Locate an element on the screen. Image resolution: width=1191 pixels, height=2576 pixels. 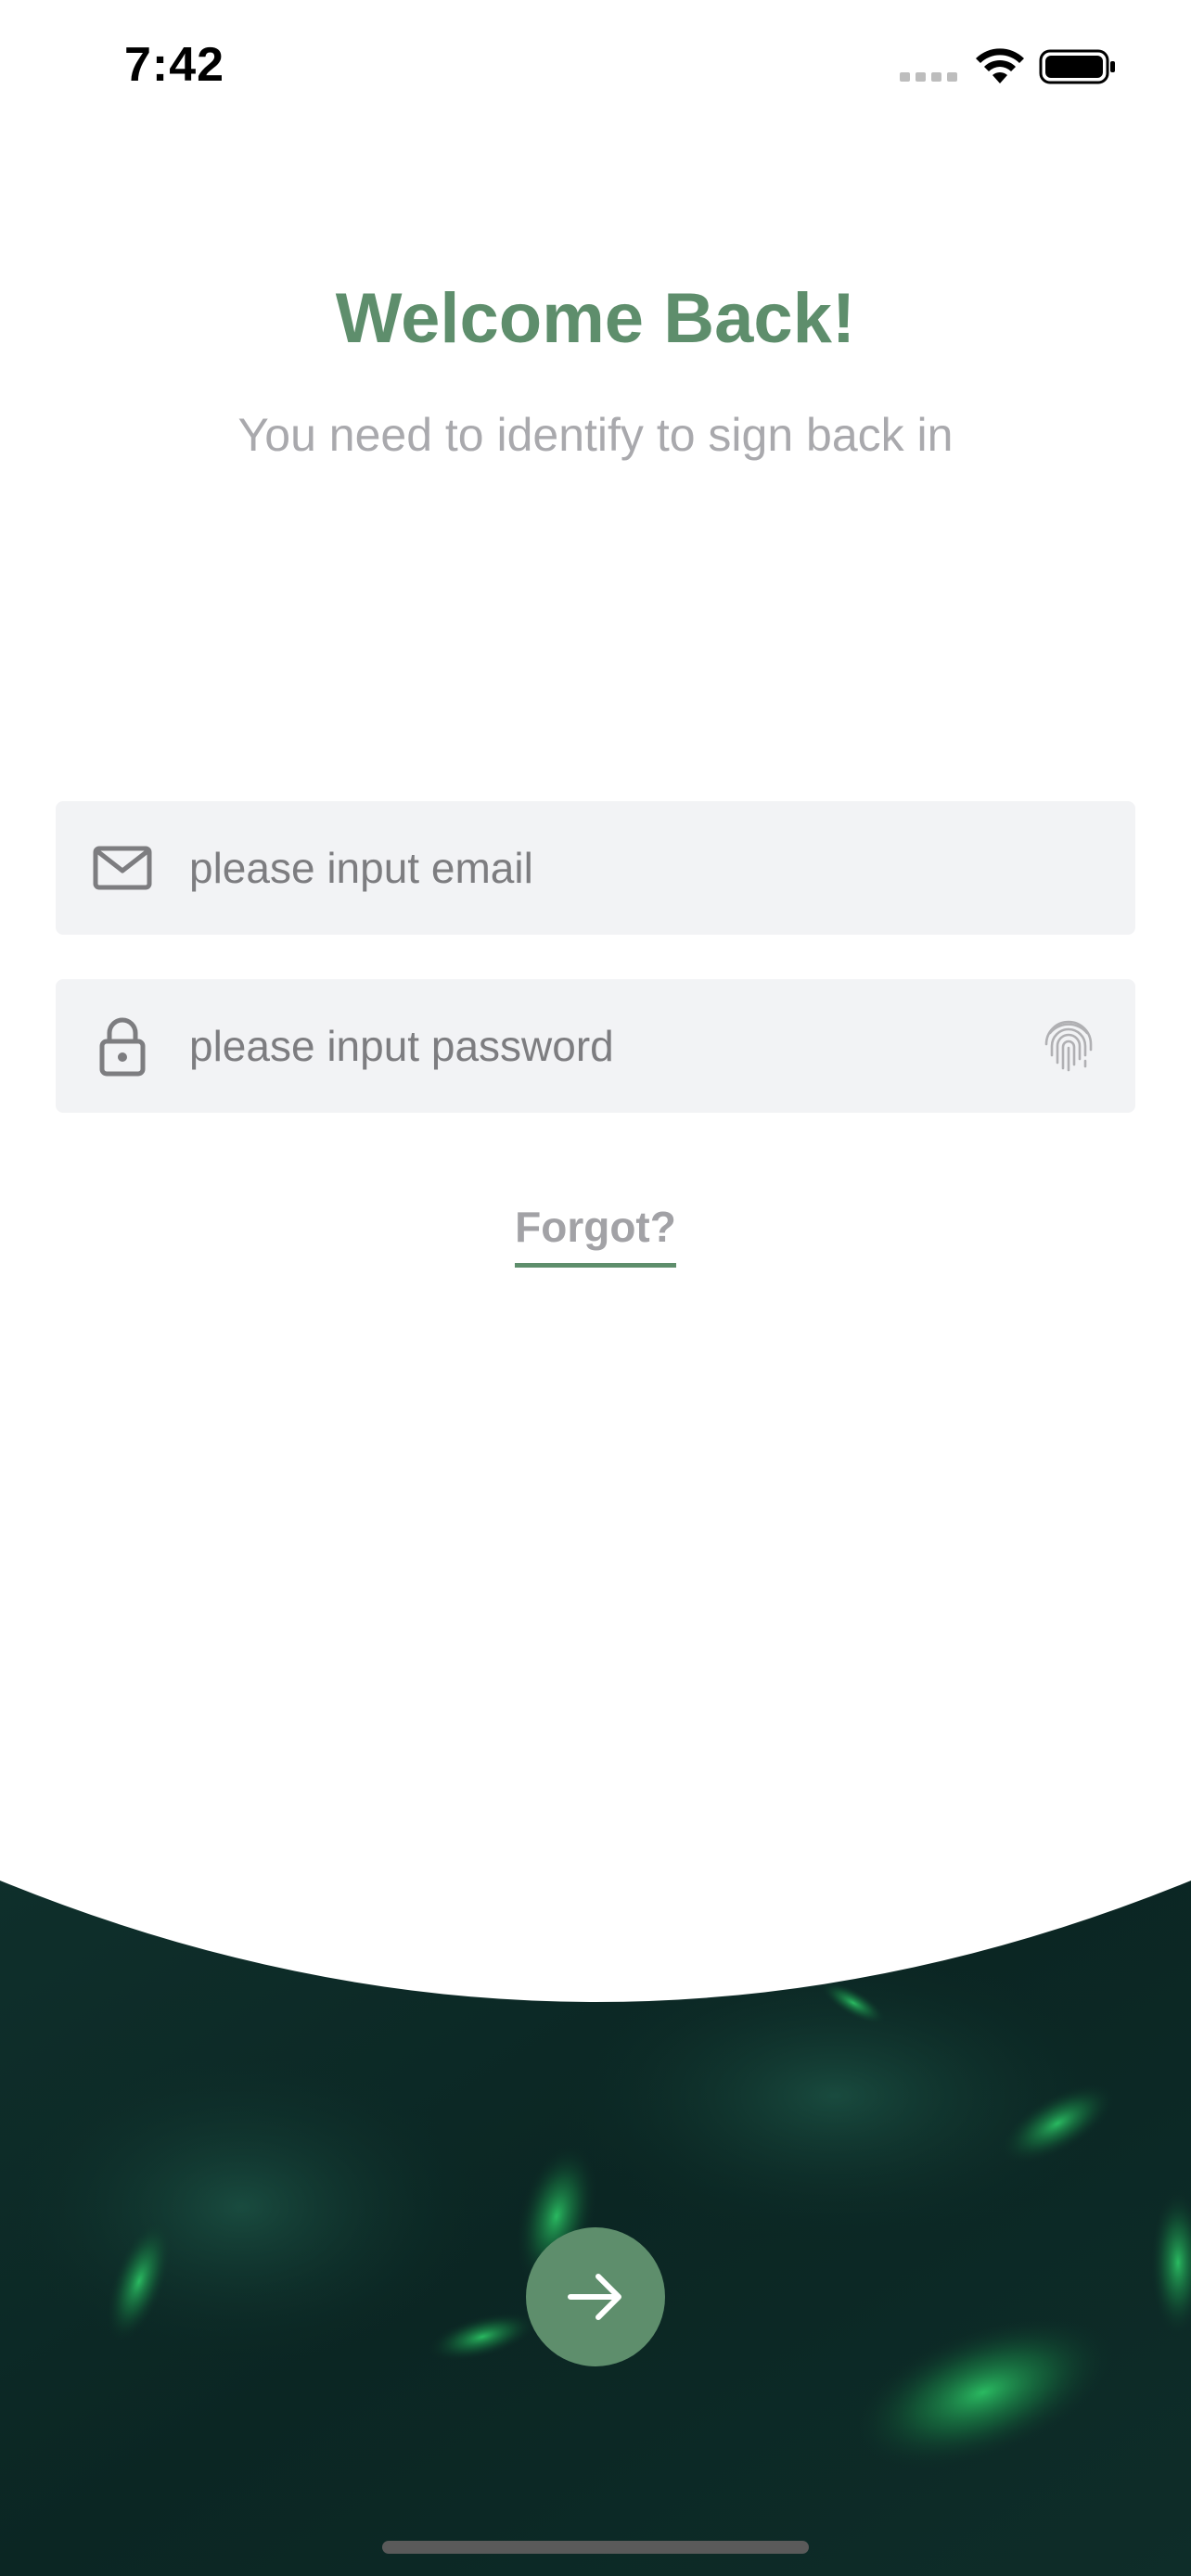
password-field is located at coordinates (595, 1046).